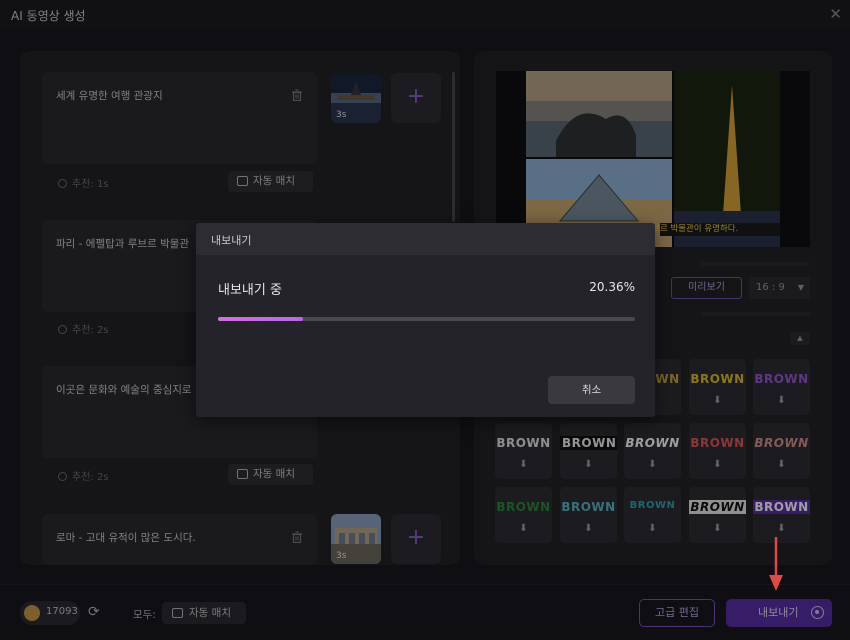 This screenshot has height=640, width=850. Describe the element at coordinates (425, 239) in the screenshot. I see `dialog-header: 내보내기` at that location.